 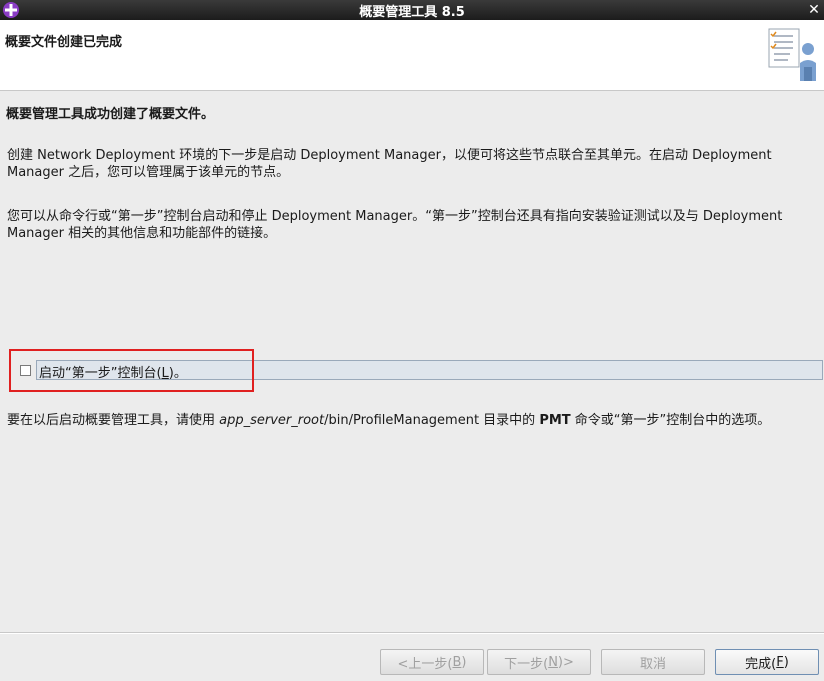 What do you see at coordinates (165, 373) in the screenshot?
I see `mnemonic-l: L` at bounding box center [165, 373].